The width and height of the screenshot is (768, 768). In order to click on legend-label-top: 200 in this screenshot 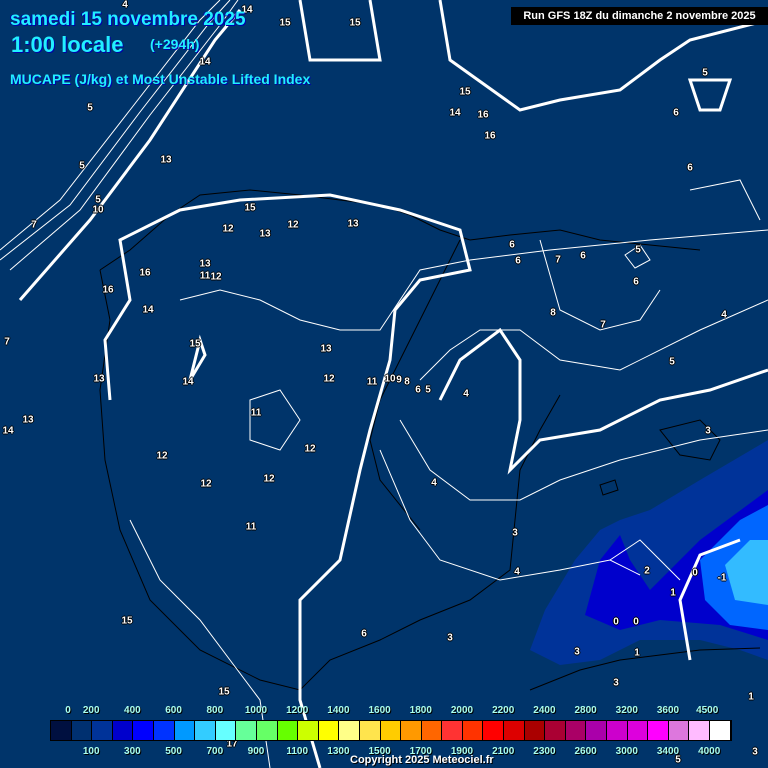, I will do `click(91, 710)`.